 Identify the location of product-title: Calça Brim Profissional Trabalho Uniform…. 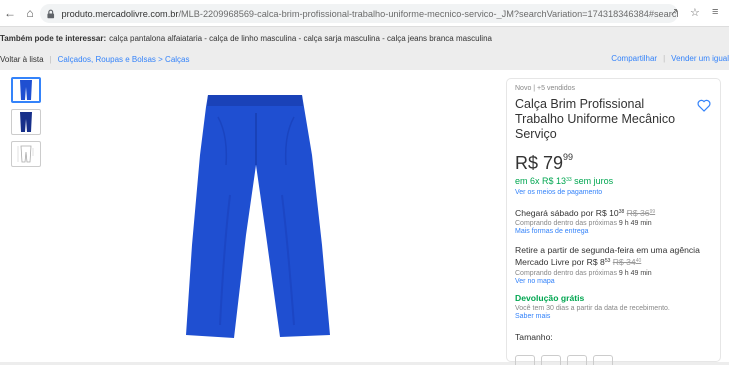
(595, 119).